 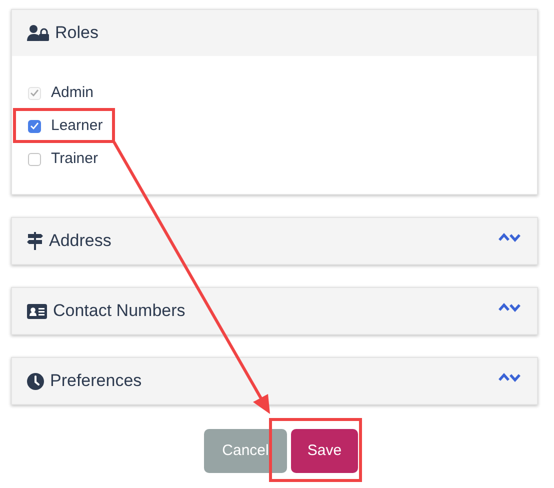 I want to click on panel-header: Roles, so click(x=274, y=33).